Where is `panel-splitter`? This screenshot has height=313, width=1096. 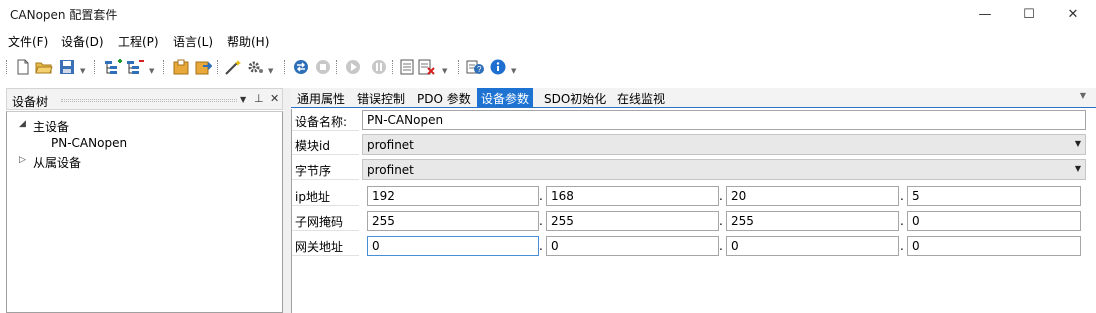
panel-splitter is located at coordinates (287, 200).